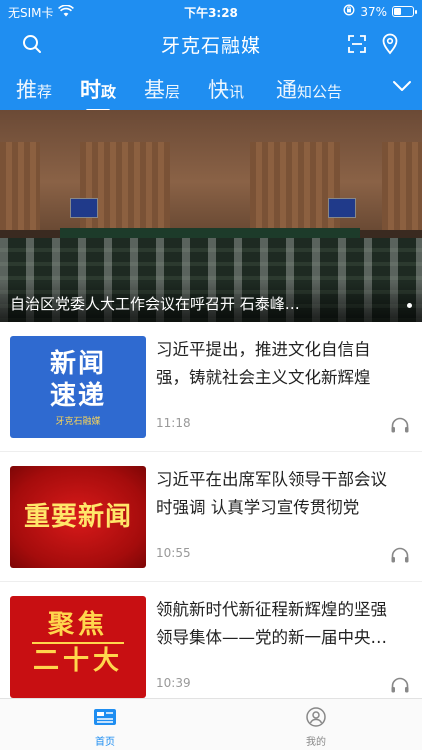 This screenshot has width=422, height=750. What do you see at coordinates (98, 93) in the screenshot?
I see `tab-politics: 时政` at bounding box center [98, 93].